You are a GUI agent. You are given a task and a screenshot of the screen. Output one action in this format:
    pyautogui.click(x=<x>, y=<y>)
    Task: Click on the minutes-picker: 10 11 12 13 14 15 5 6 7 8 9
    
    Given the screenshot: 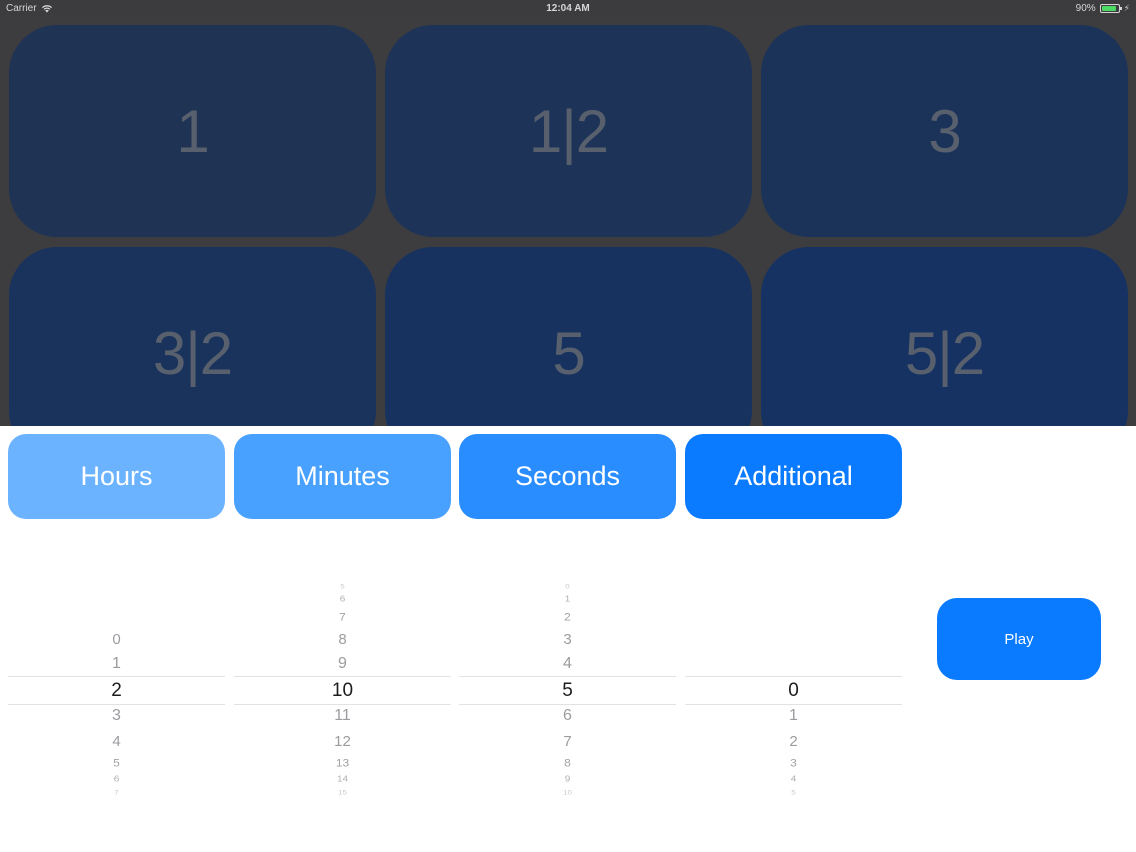 What is the action you would take?
    pyautogui.click(x=342, y=687)
    